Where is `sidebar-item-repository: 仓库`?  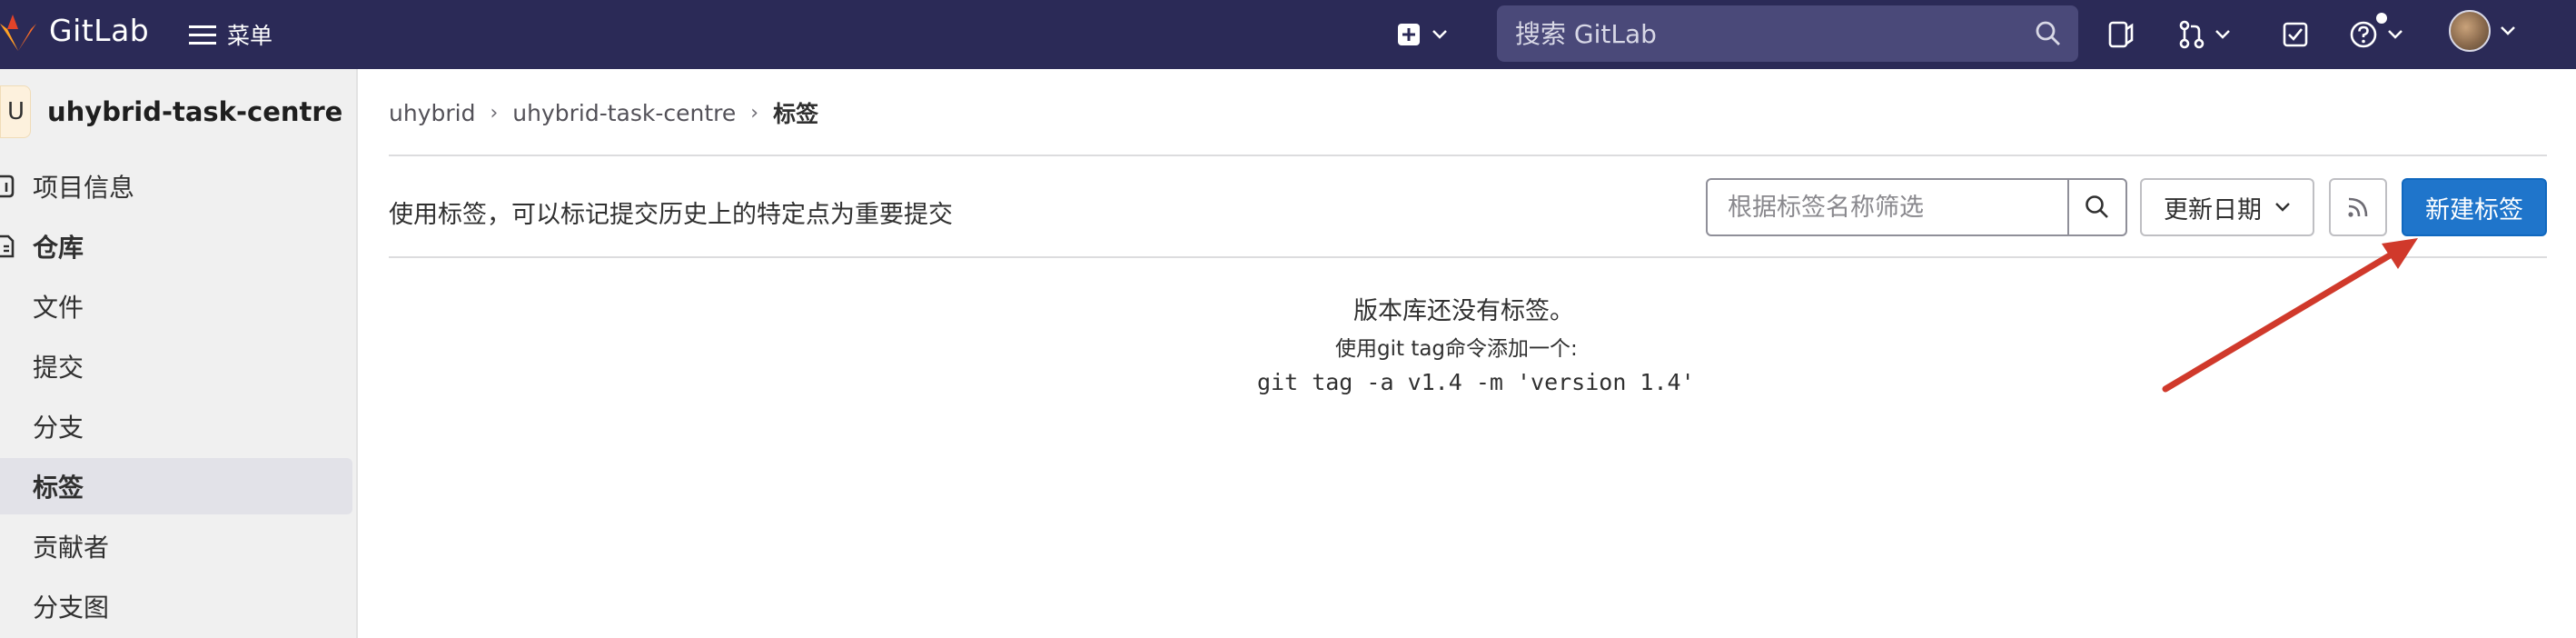
sidebar-item-repository: 仓库 is located at coordinates (176, 246).